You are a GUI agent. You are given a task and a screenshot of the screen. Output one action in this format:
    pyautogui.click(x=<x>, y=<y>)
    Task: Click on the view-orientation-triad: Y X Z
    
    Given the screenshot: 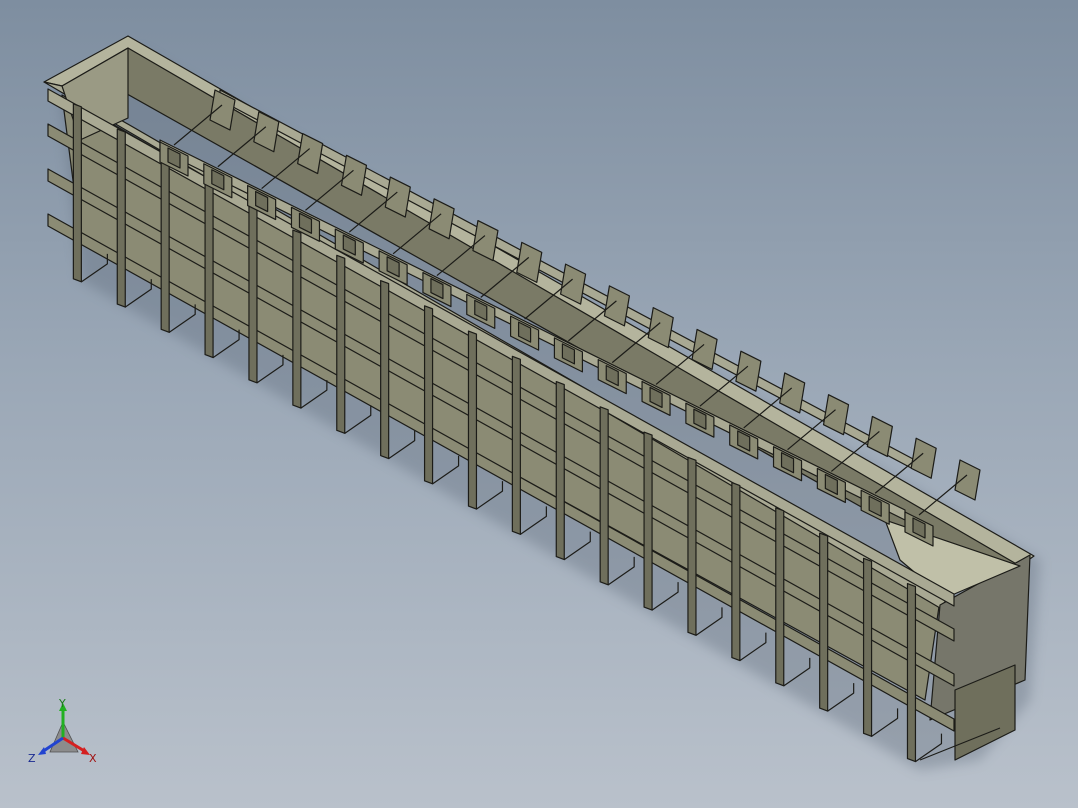 What is the action you would take?
    pyautogui.click(x=62, y=731)
    